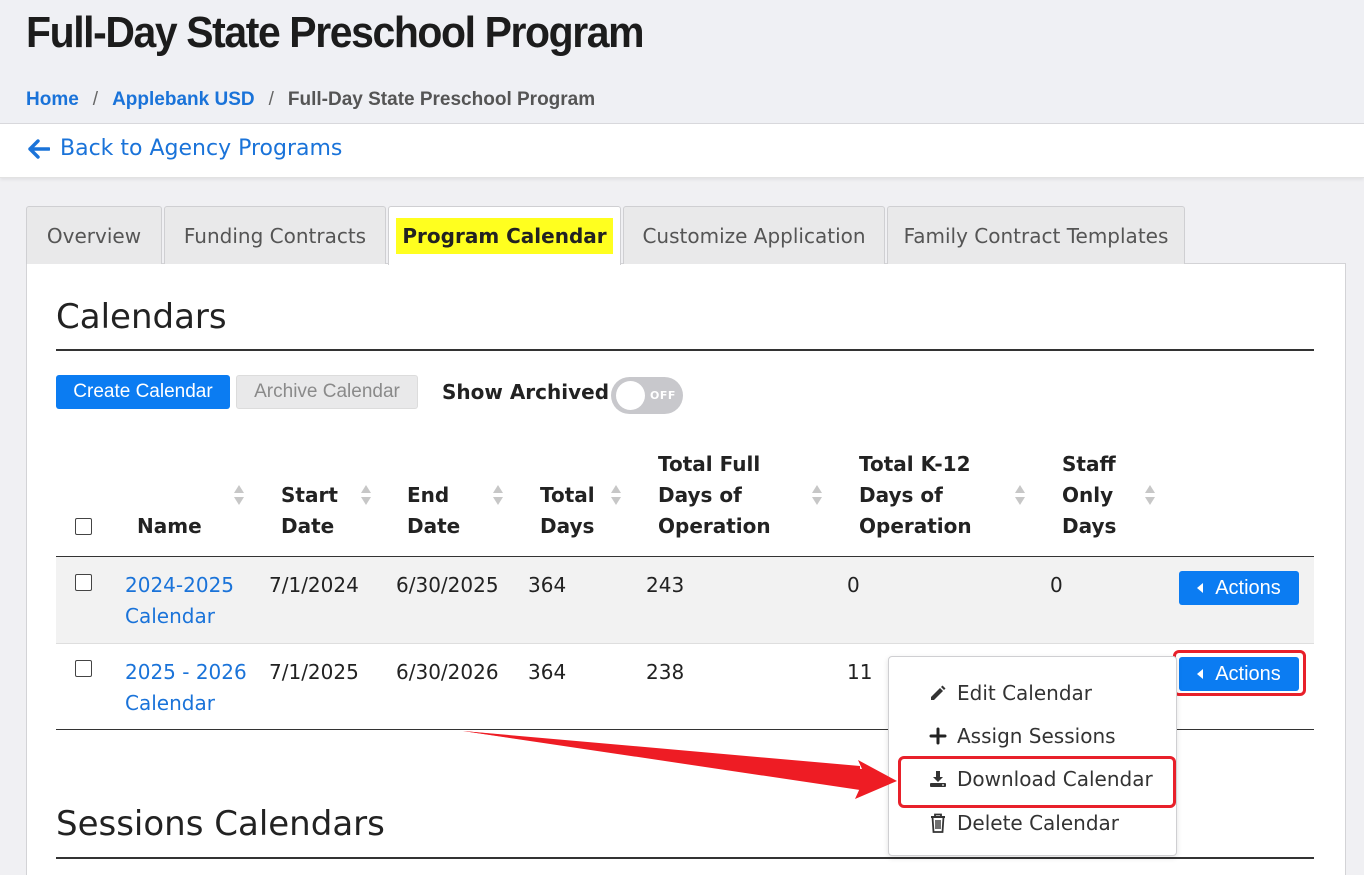 The width and height of the screenshot is (1364, 875). I want to click on calendar-name-link: 2025 - 2026 Calendar, so click(186, 688).